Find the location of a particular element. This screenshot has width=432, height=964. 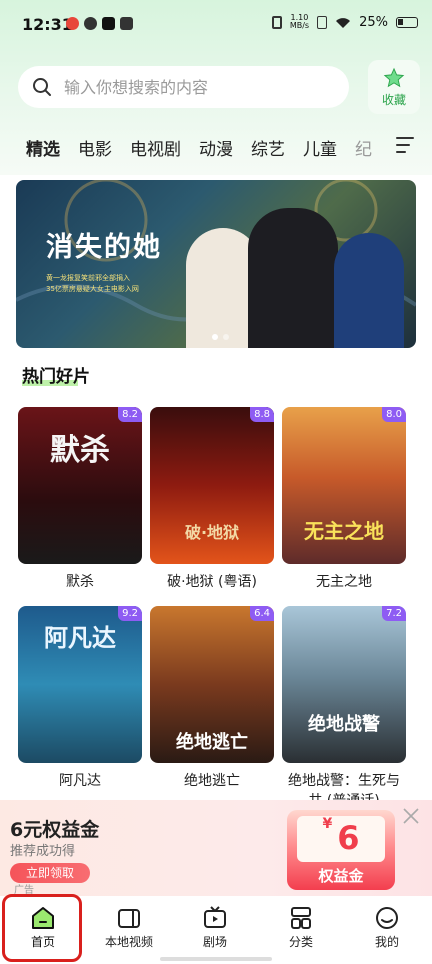

favorites-button: 收藏 is located at coordinates (394, 87).